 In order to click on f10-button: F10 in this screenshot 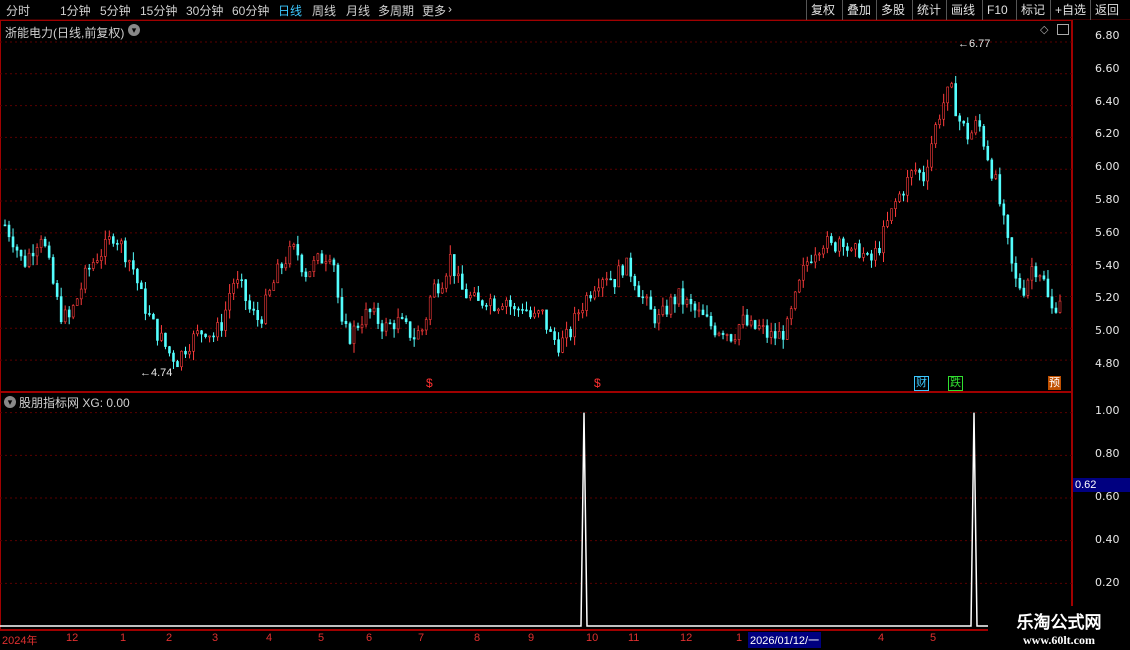, I will do `click(997, 10)`.